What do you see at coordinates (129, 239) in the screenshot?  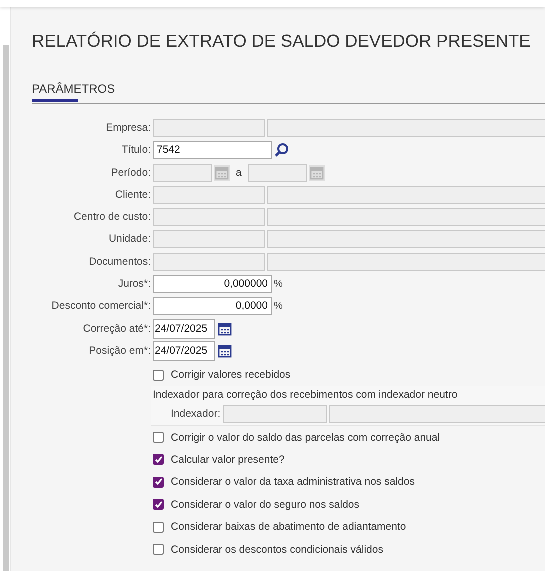 I see `field-label: Unidade:` at bounding box center [129, 239].